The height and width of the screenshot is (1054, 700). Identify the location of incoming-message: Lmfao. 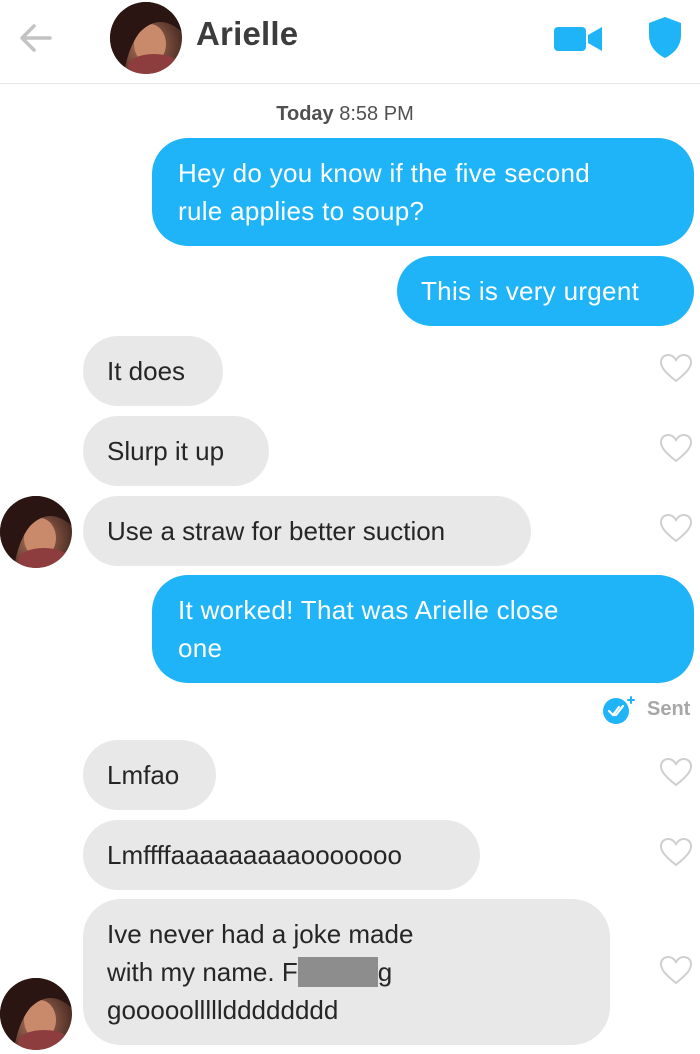
(149, 775).